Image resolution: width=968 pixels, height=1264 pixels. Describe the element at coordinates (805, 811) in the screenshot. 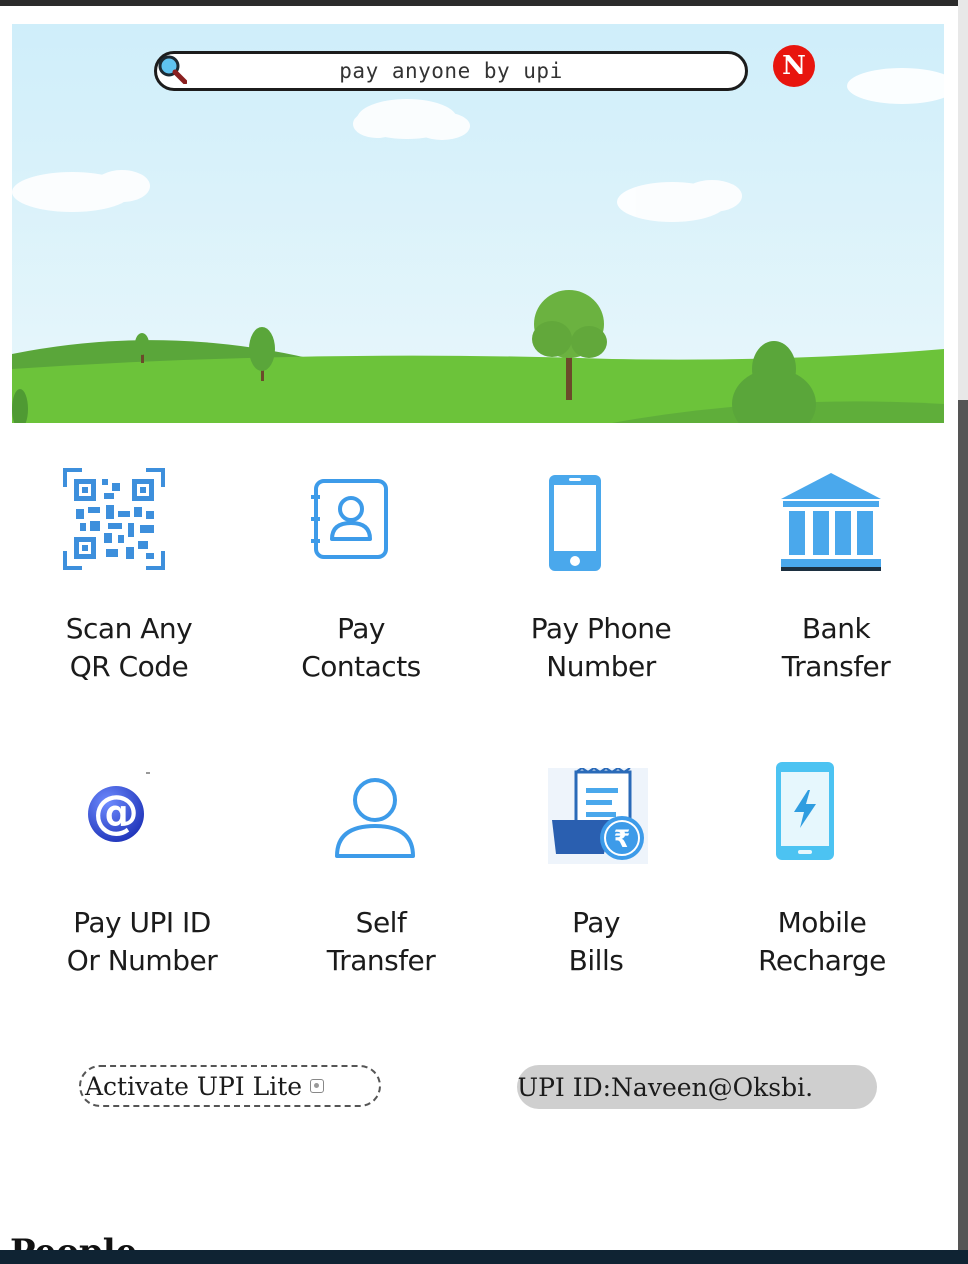

I see `mobile-recharge-icon` at that location.